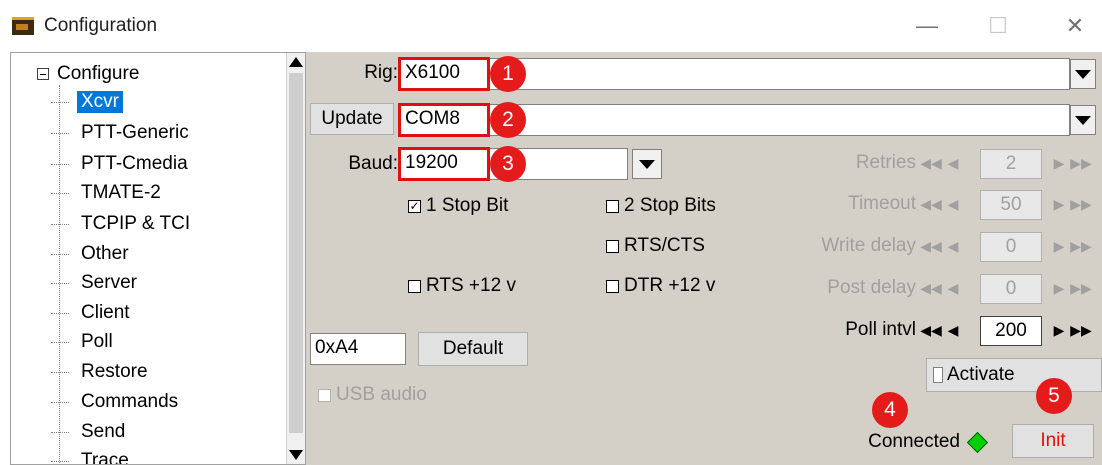  I want to click on activate-label: Activate, so click(981, 374).